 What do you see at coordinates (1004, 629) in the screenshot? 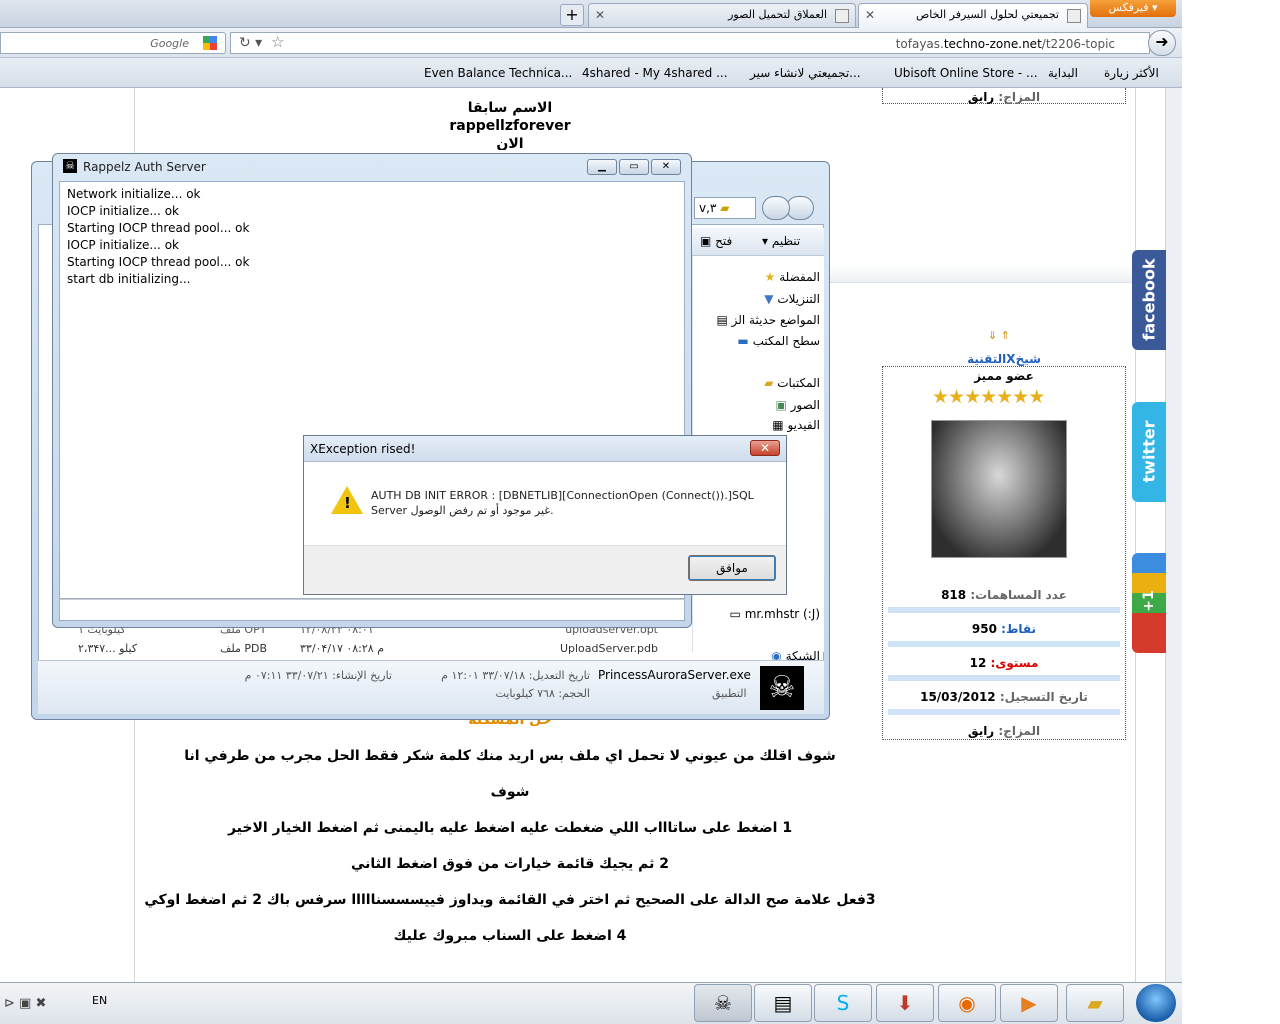
I see `stat-points: نقاط: 950` at bounding box center [1004, 629].